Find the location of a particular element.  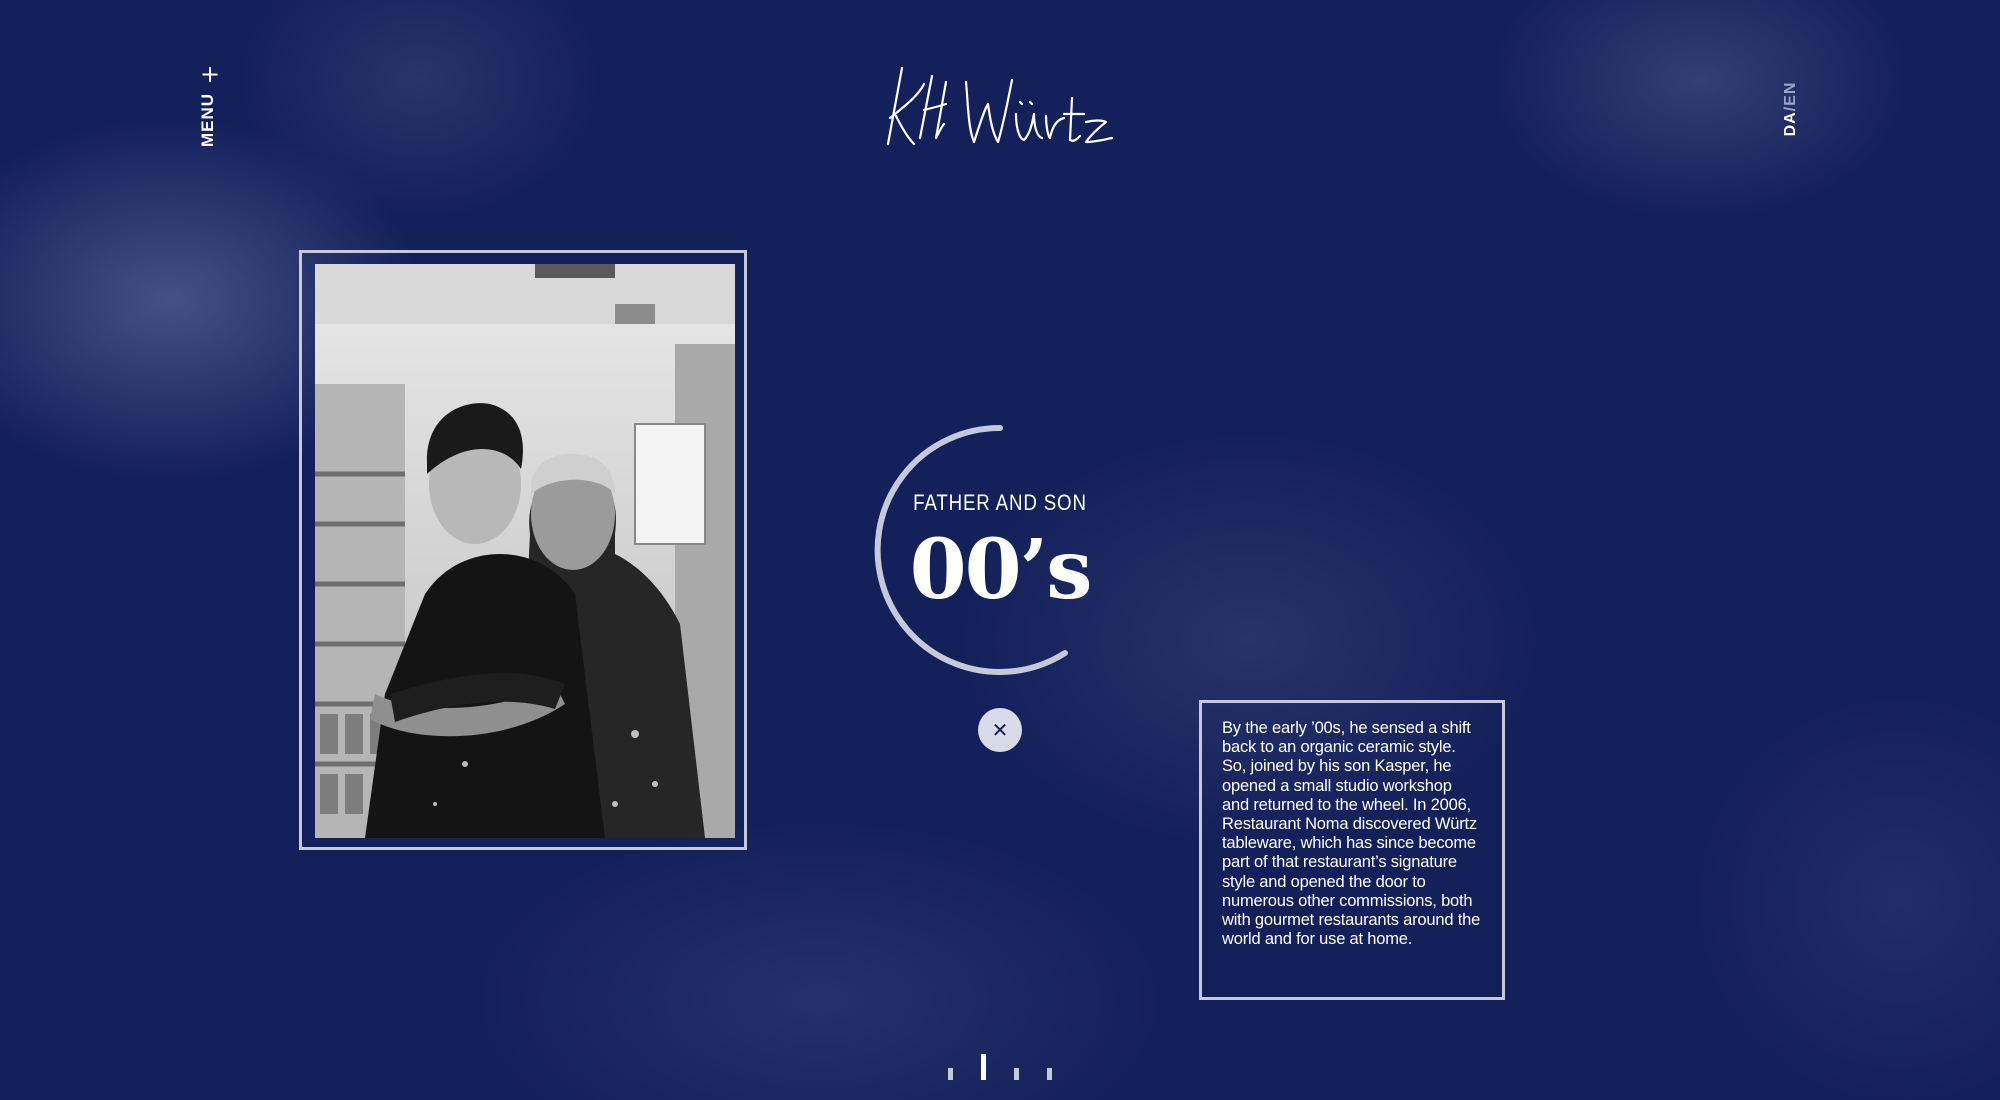

father-and-son-photo is located at coordinates (525, 551).